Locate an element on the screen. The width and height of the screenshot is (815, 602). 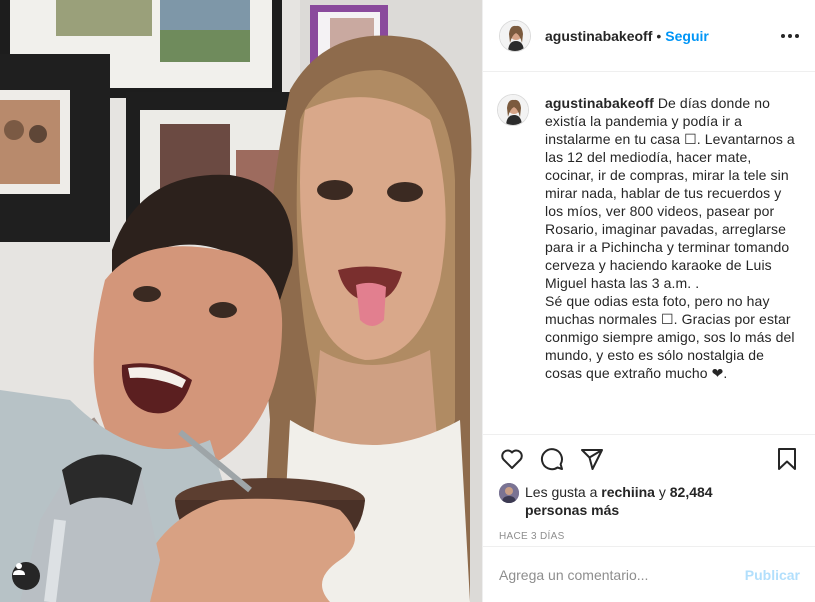
bookmark-icon is located at coordinates (787, 459).